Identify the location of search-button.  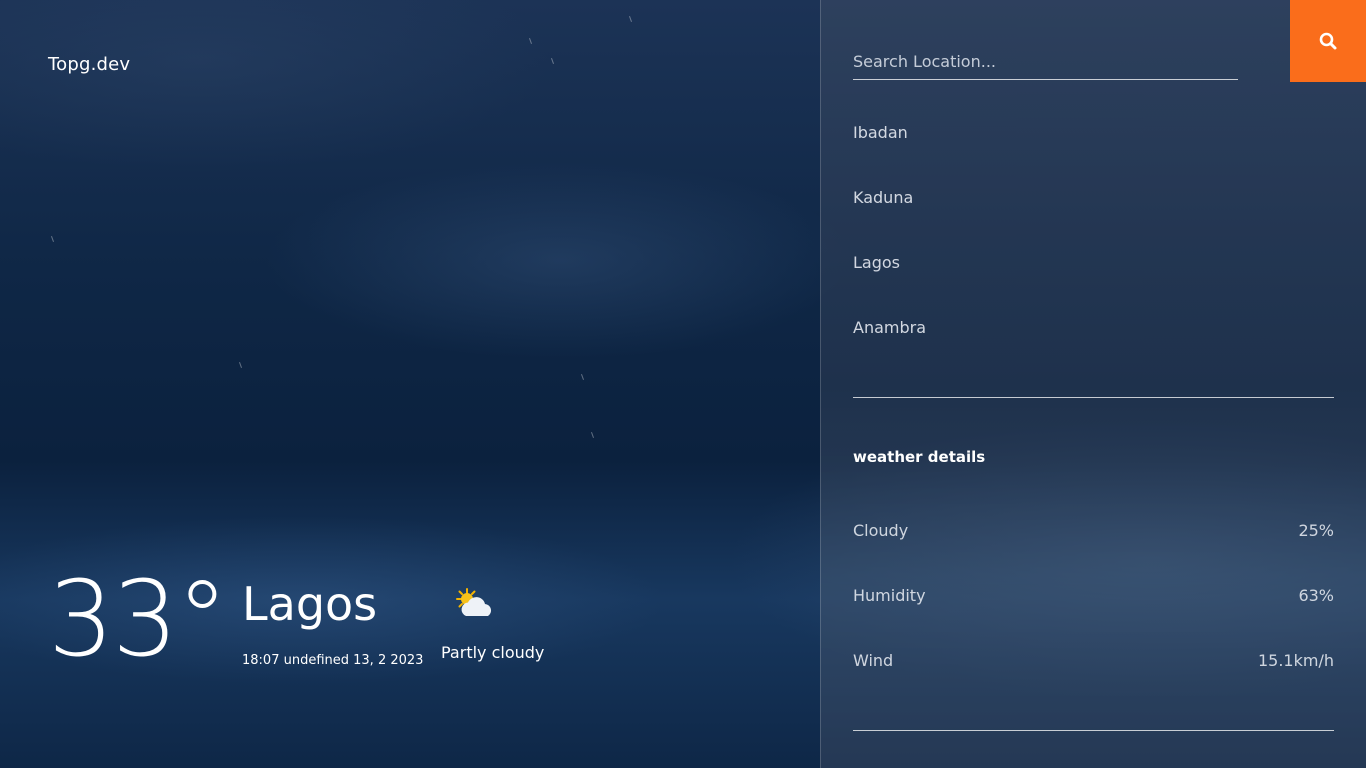
(1328, 41).